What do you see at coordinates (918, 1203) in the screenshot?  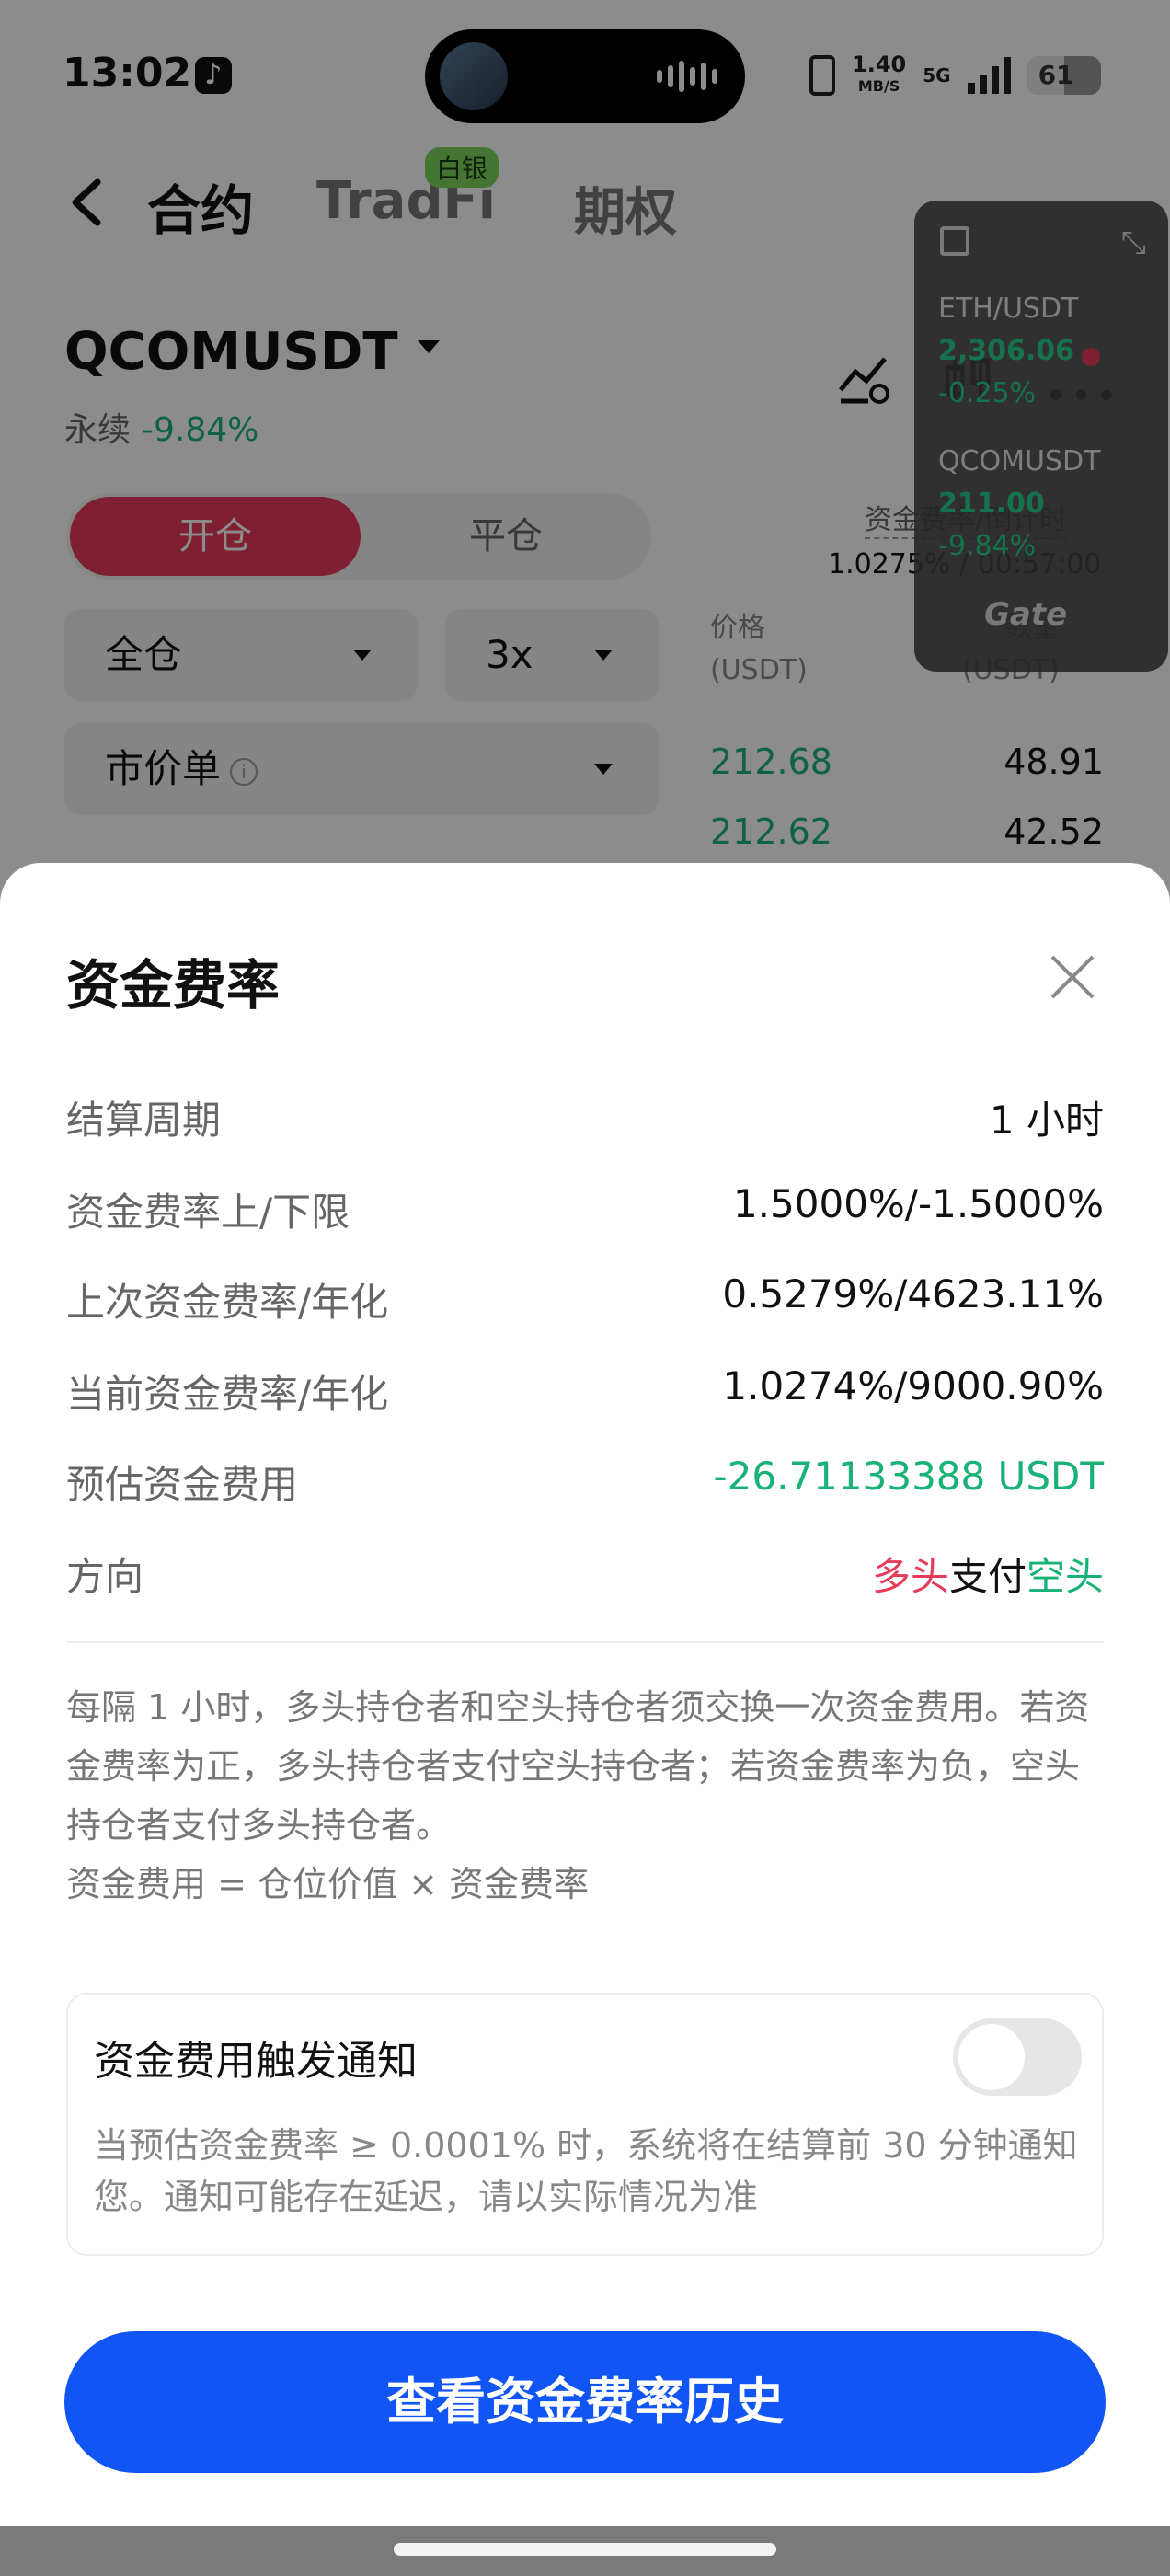 I see `row-value: 1.5000%/-1.5000%` at bounding box center [918, 1203].